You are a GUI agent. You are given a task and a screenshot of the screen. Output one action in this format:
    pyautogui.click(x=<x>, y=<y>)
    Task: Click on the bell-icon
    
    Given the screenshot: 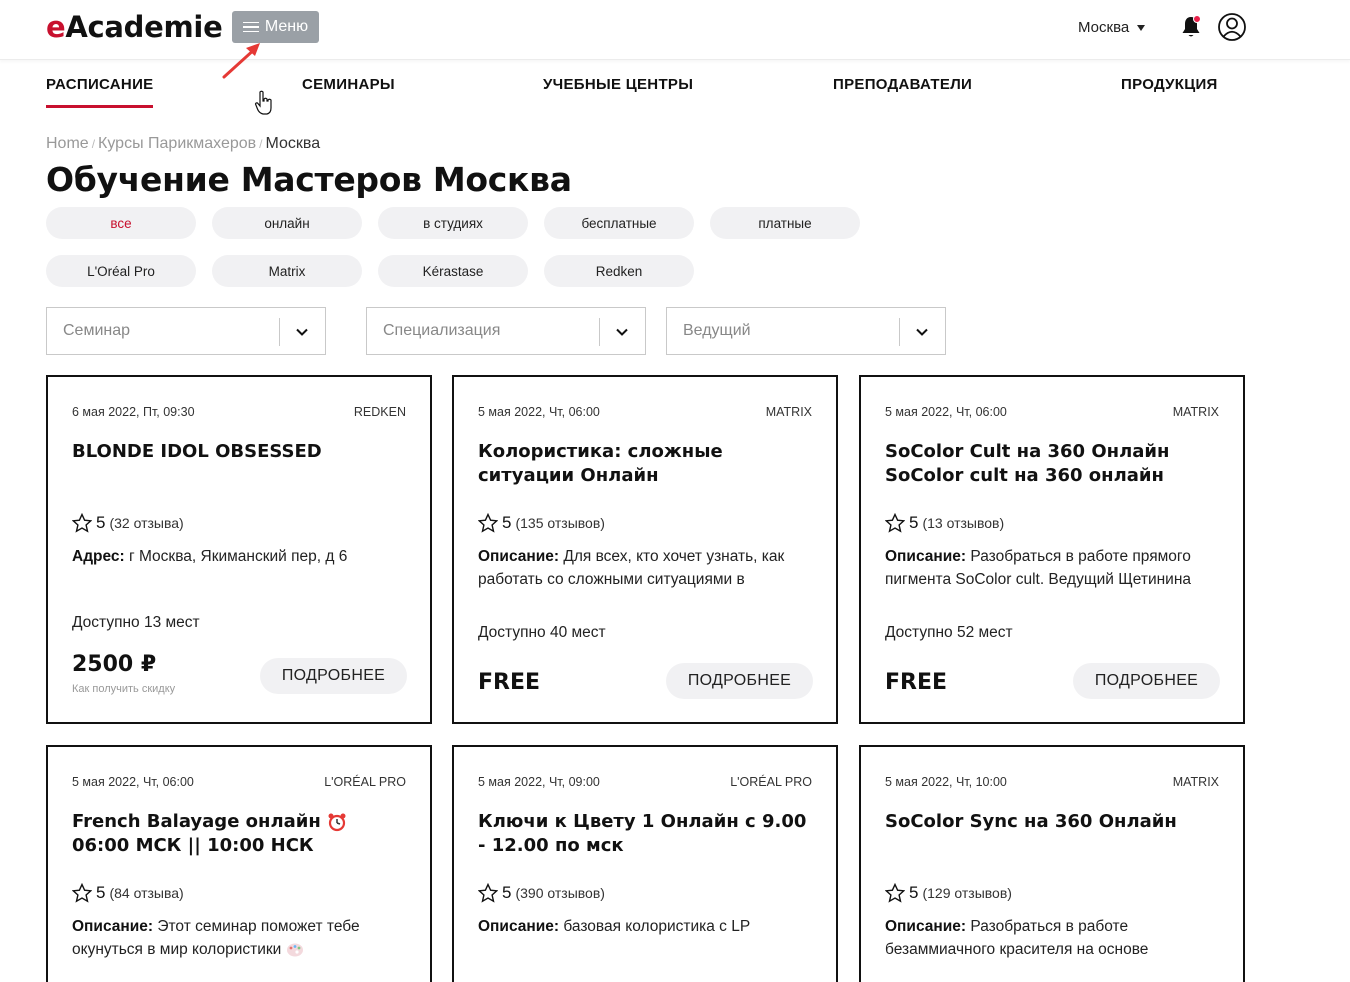 What is the action you would take?
    pyautogui.click(x=1191, y=29)
    